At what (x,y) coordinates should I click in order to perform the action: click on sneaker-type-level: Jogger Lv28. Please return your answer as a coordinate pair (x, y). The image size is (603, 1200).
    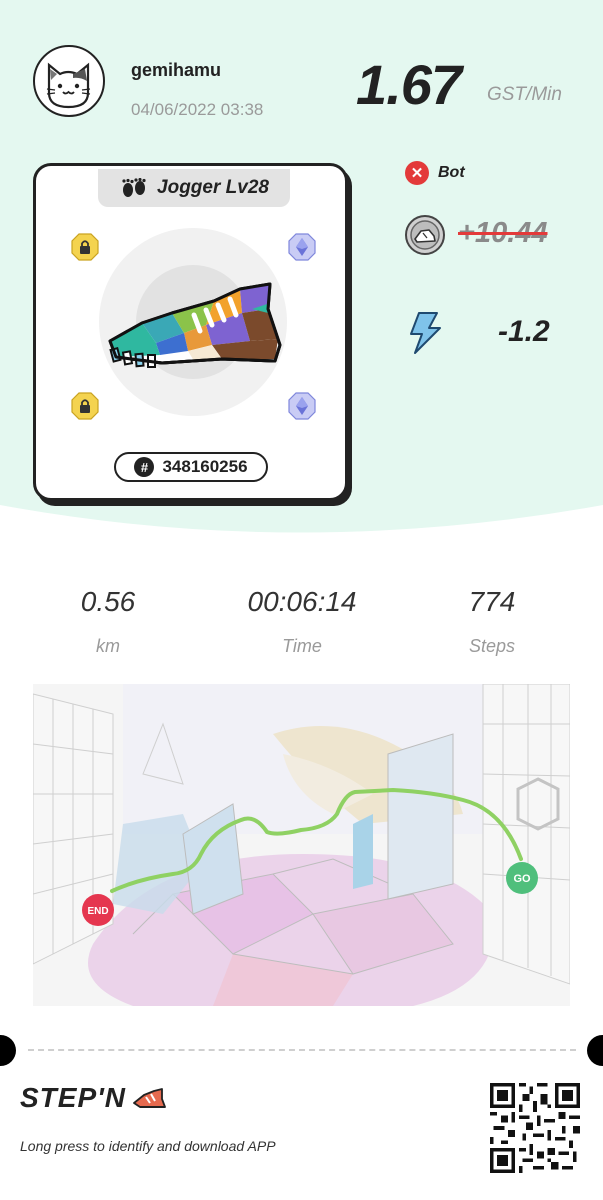
    Looking at the image, I should click on (213, 187).